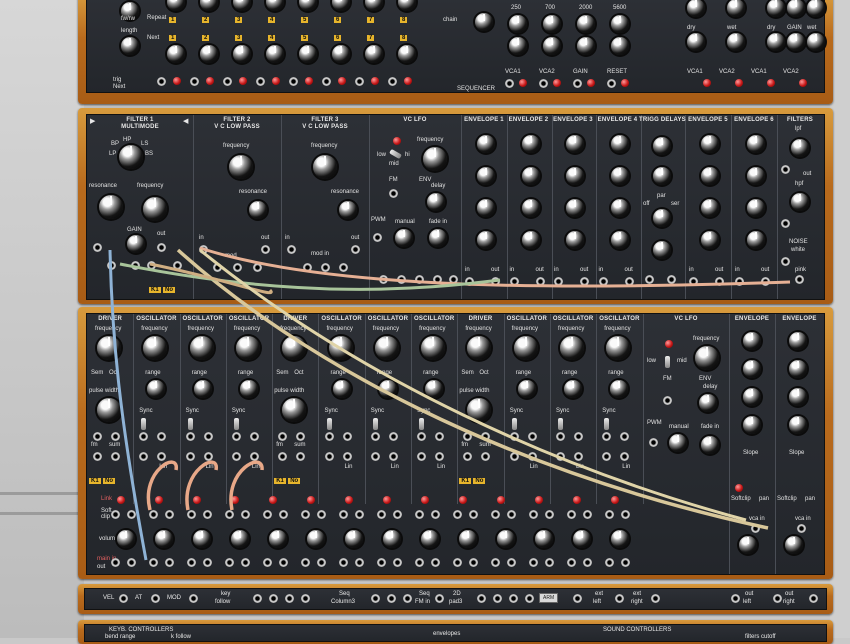  What do you see at coordinates (435, 159) in the screenshot?
I see `lfo-frequency-knob` at bounding box center [435, 159].